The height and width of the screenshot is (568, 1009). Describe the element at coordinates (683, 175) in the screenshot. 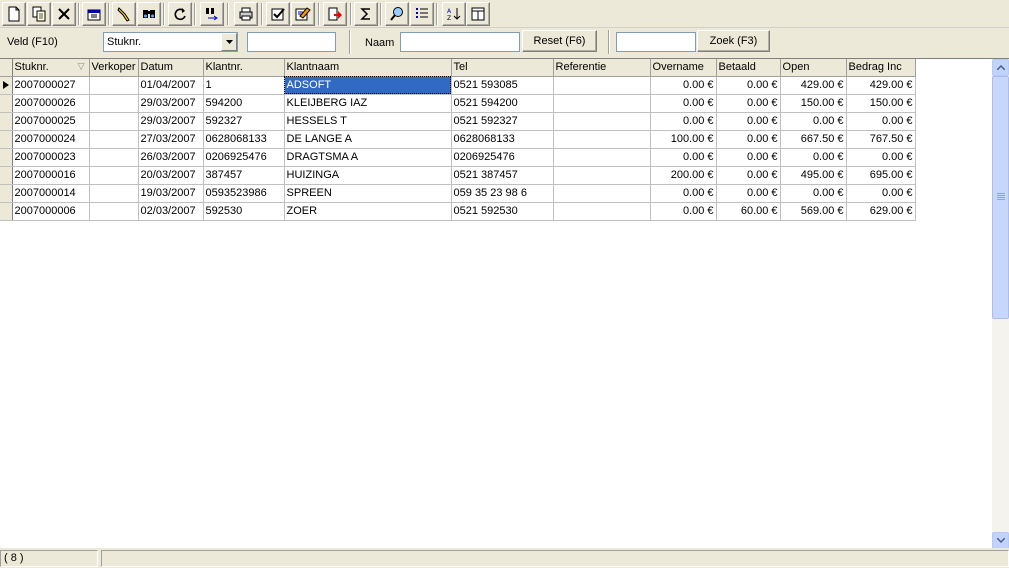

I see `cell-overname: 200.00 €` at that location.